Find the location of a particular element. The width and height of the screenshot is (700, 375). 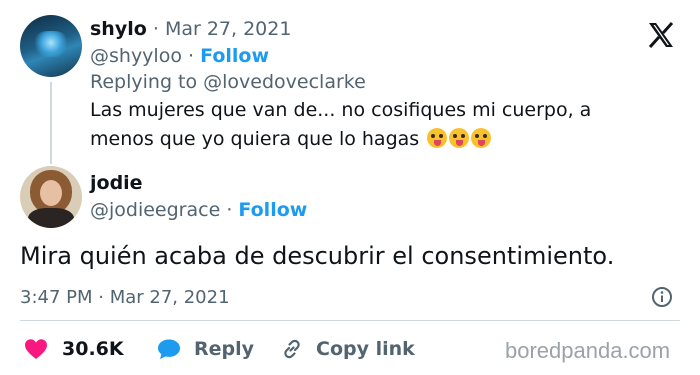

x-logo-icon is located at coordinates (661, 35).